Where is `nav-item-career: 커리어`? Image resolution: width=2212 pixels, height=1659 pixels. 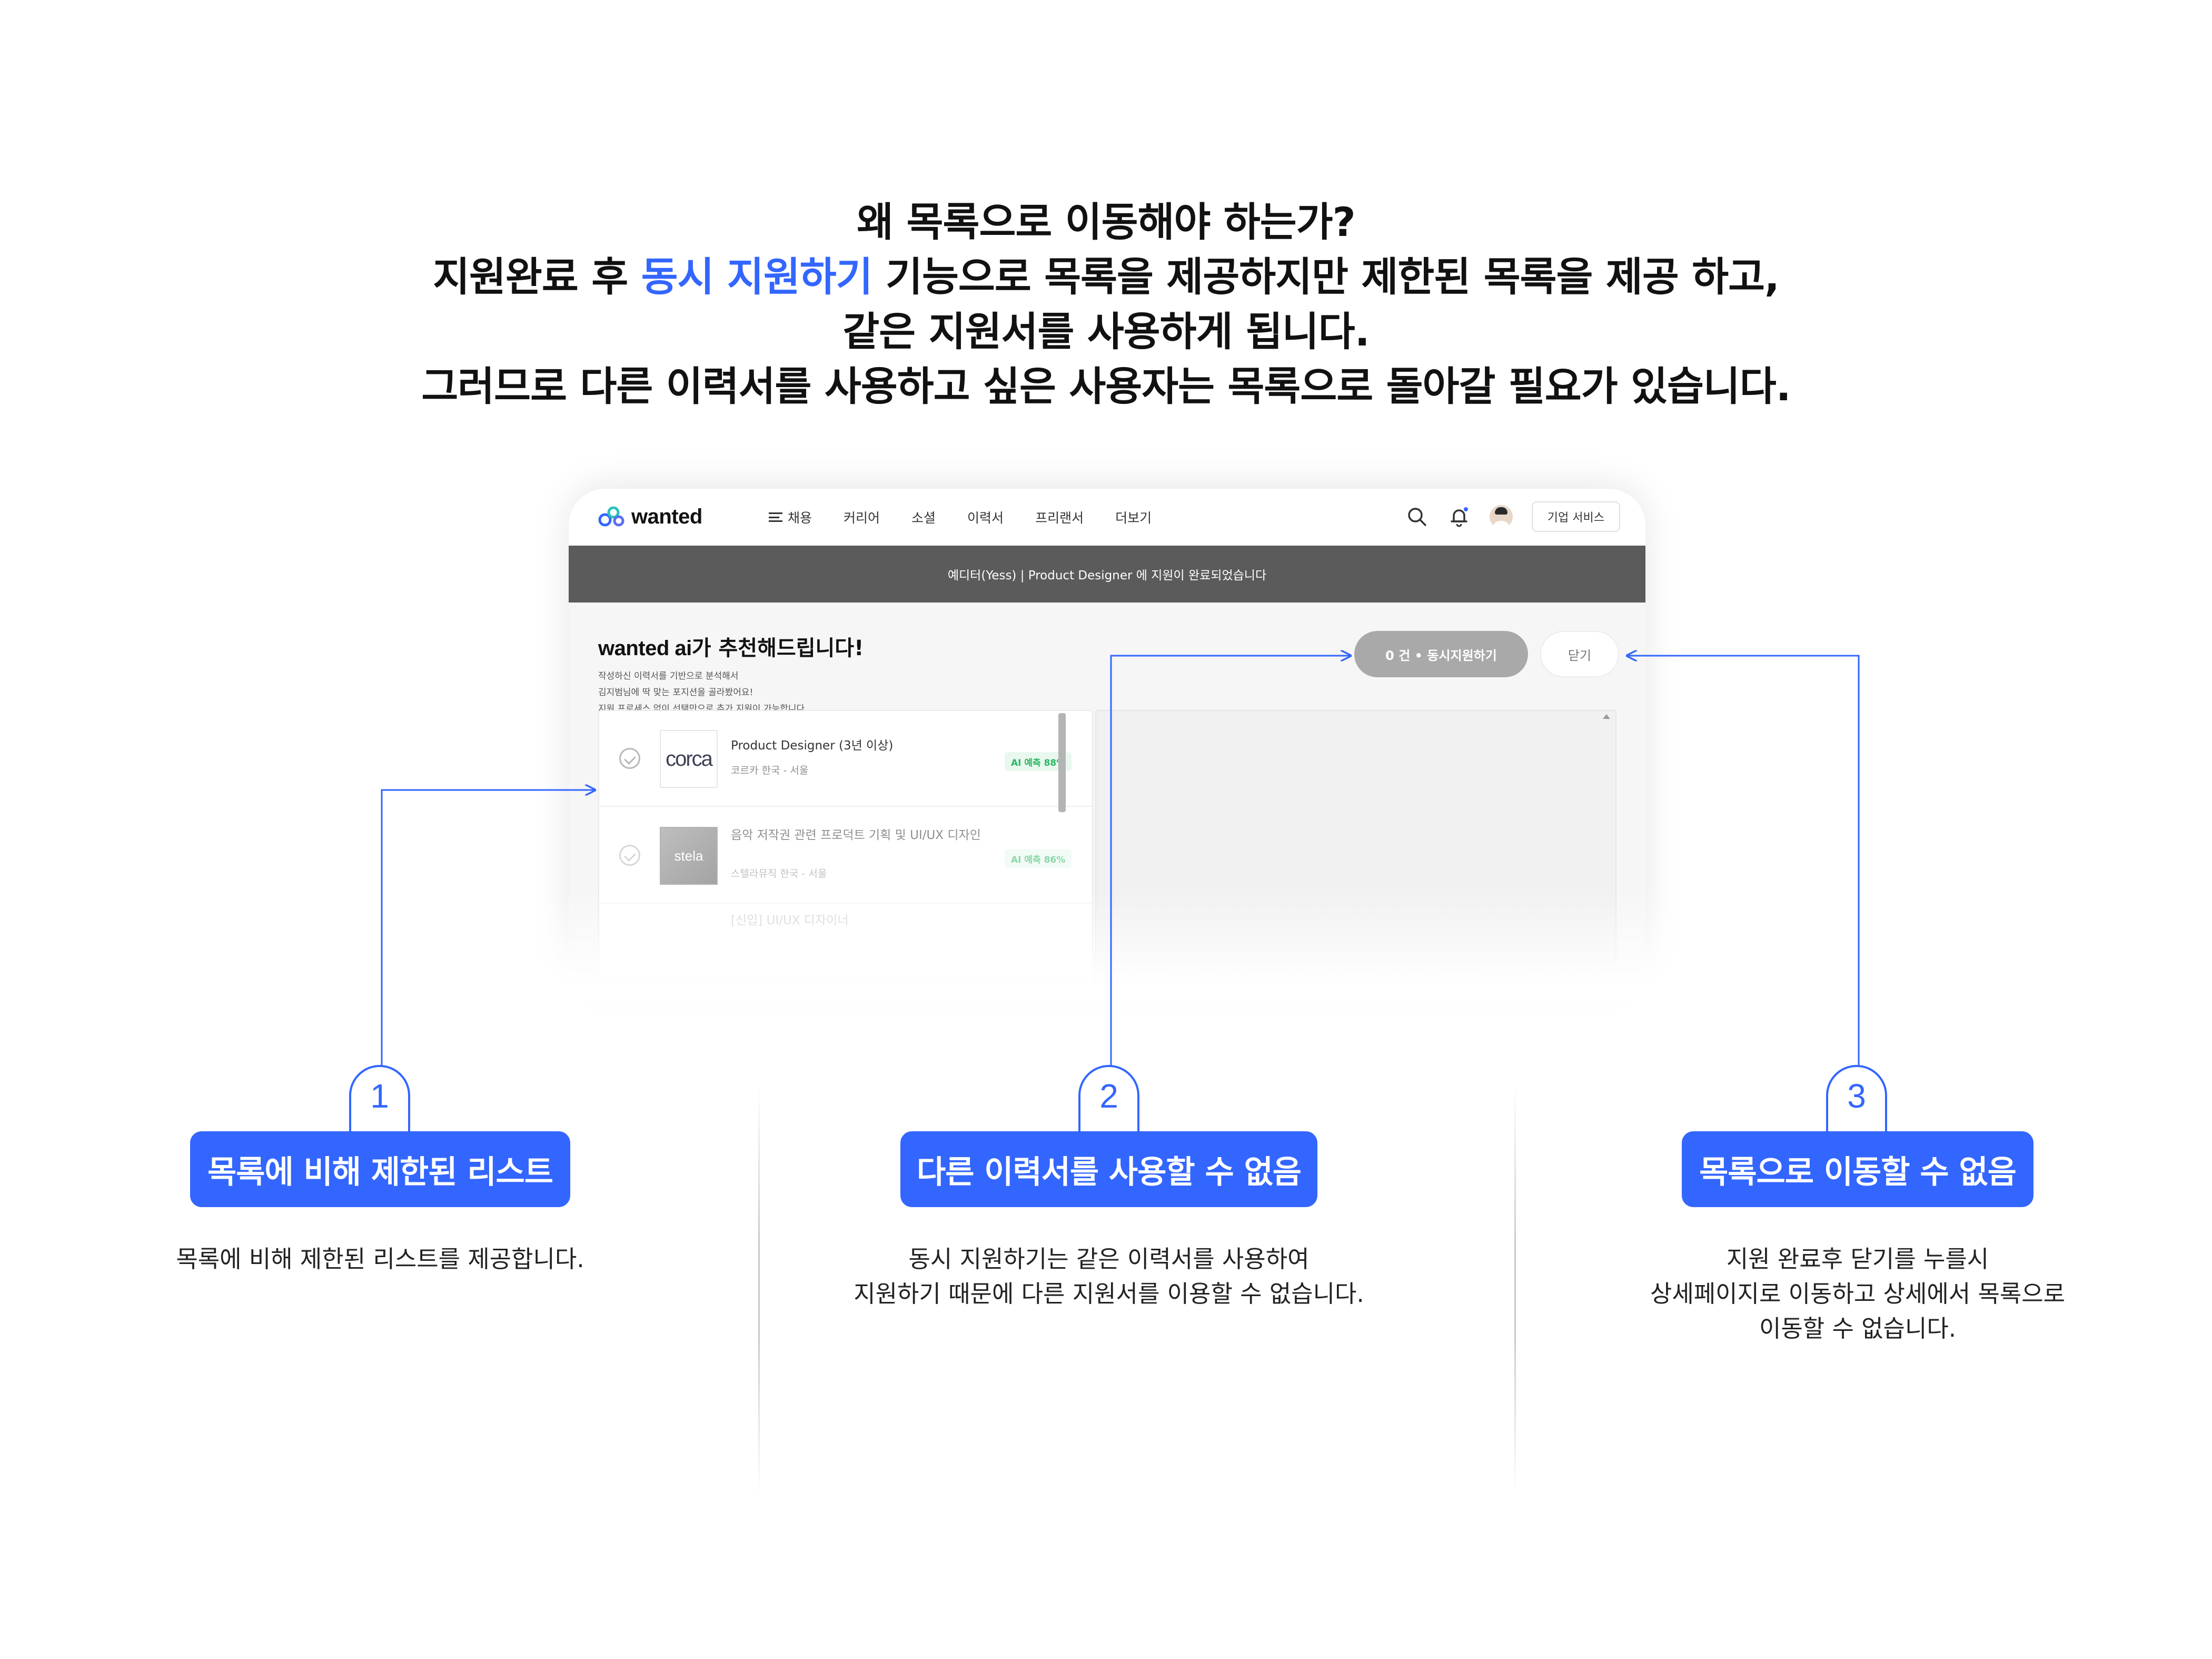 nav-item-career: 커리어 is located at coordinates (862, 517).